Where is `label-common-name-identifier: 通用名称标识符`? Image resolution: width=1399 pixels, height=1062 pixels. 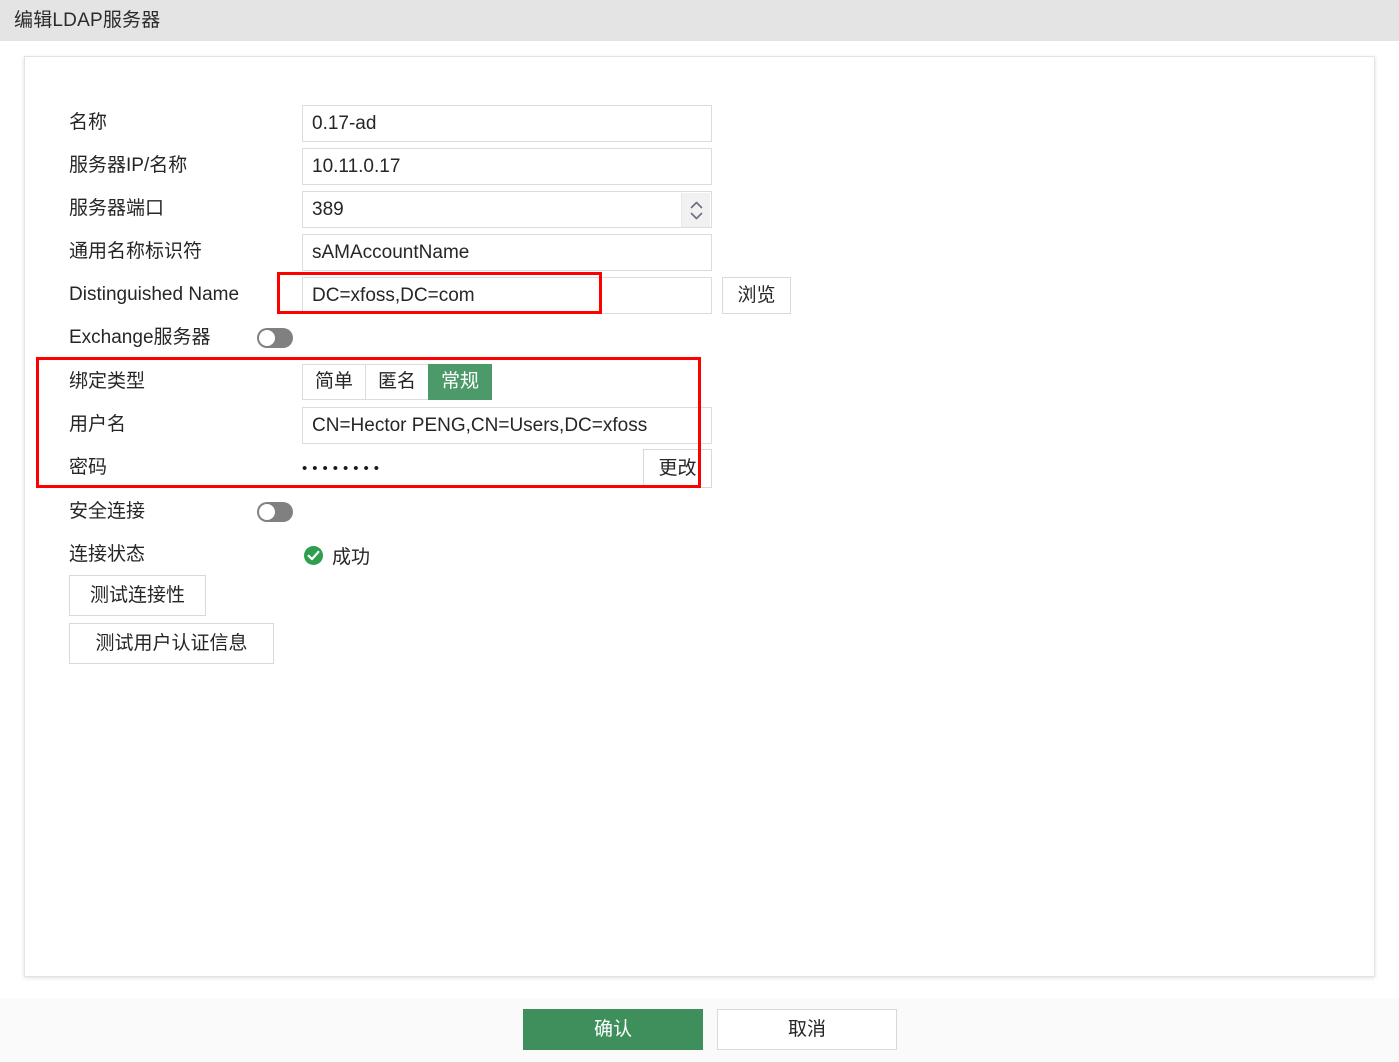
label-common-name-identifier: 通用名称标识符 is located at coordinates (136, 251).